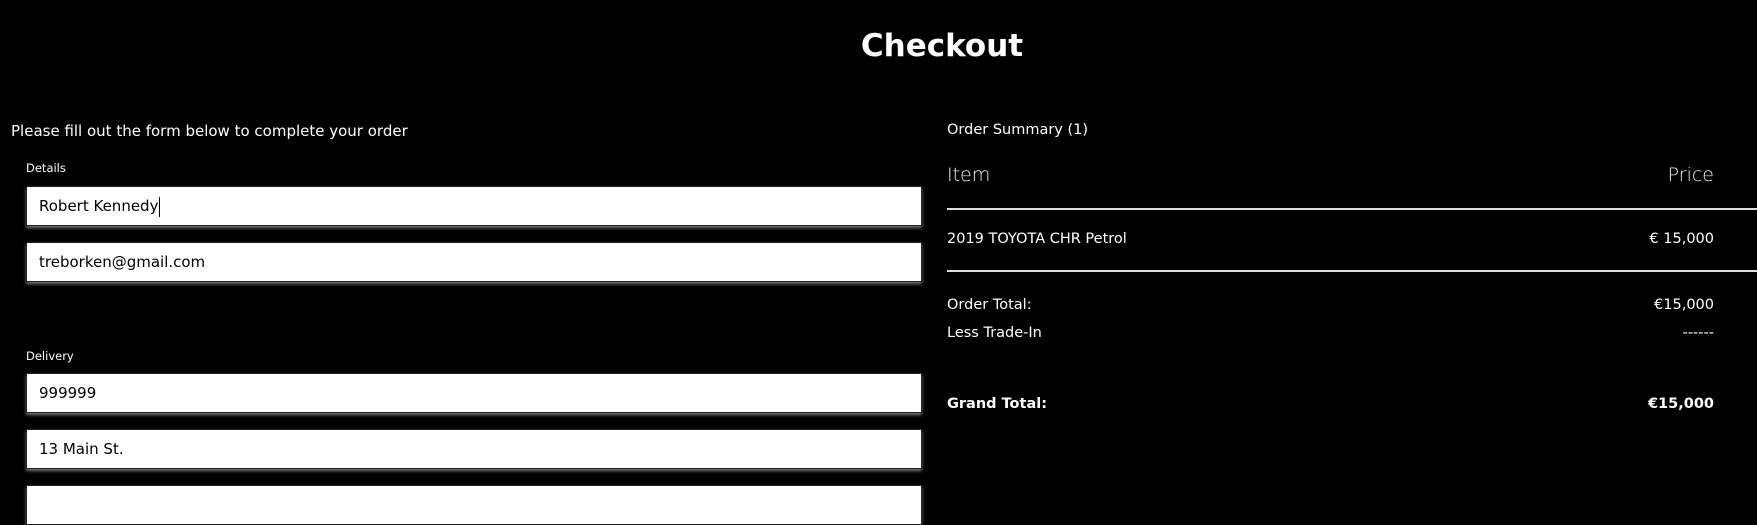  What do you see at coordinates (50, 356) in the screenshot?
I see `delivery-label: Delivery` at bounding box center [50, 356].